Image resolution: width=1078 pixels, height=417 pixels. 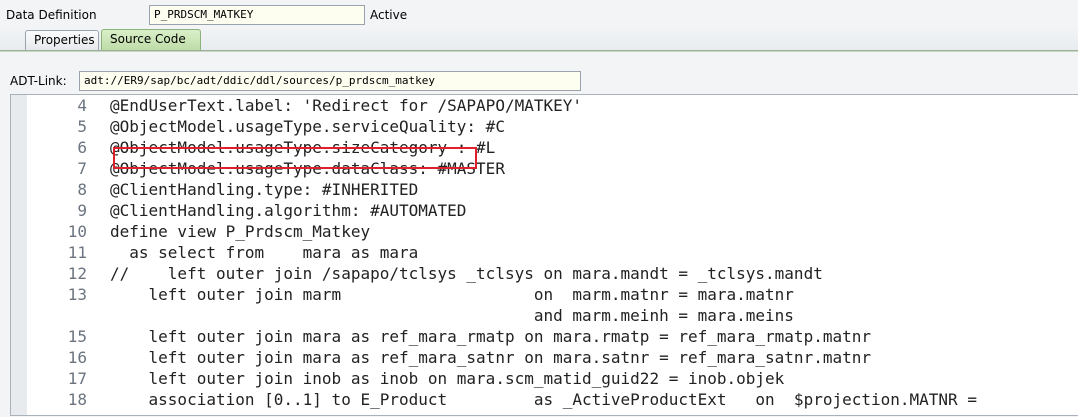 I want to click on code-line: 10 define view P_Prdscm_Matkey, so click(x=544, y=231).